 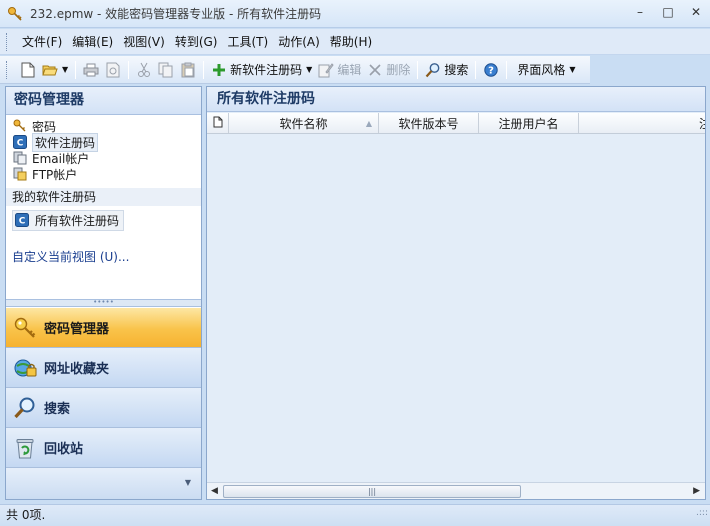 What do you see at coordinates (326, 70) in the screenshot?
I see `edit-icon` at bounding box center [326, 70].